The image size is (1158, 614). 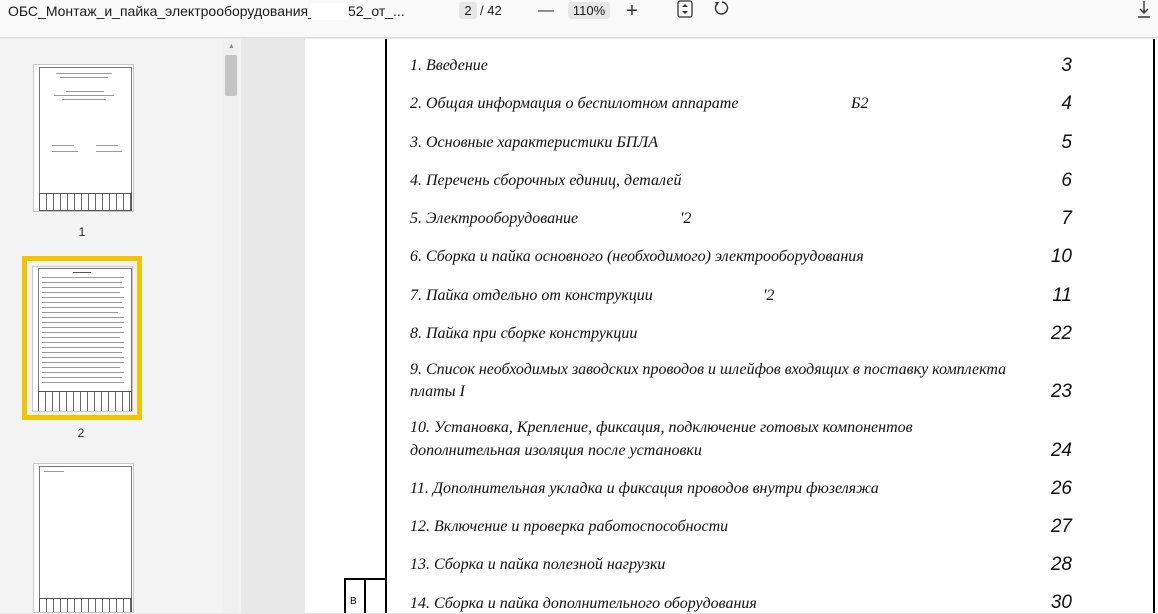 I want to click on toc-item-9-line2: платы I, so click(x=437, y=391).